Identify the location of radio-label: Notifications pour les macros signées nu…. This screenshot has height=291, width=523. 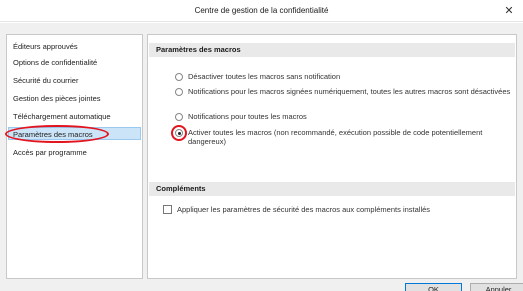
(349, 91).